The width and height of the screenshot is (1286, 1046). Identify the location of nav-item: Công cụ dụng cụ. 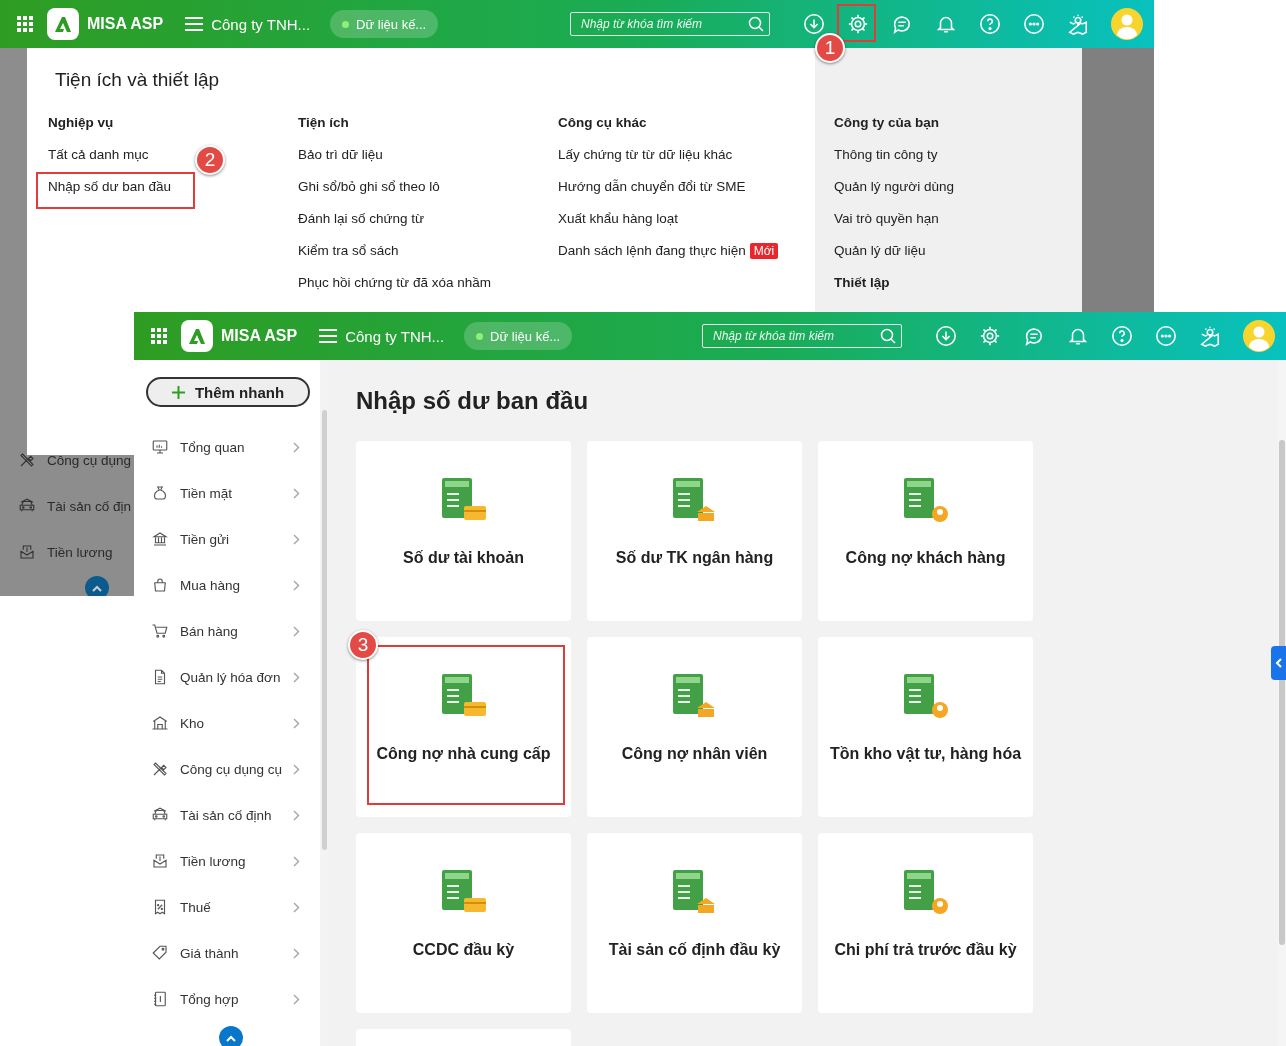
(236, 769).